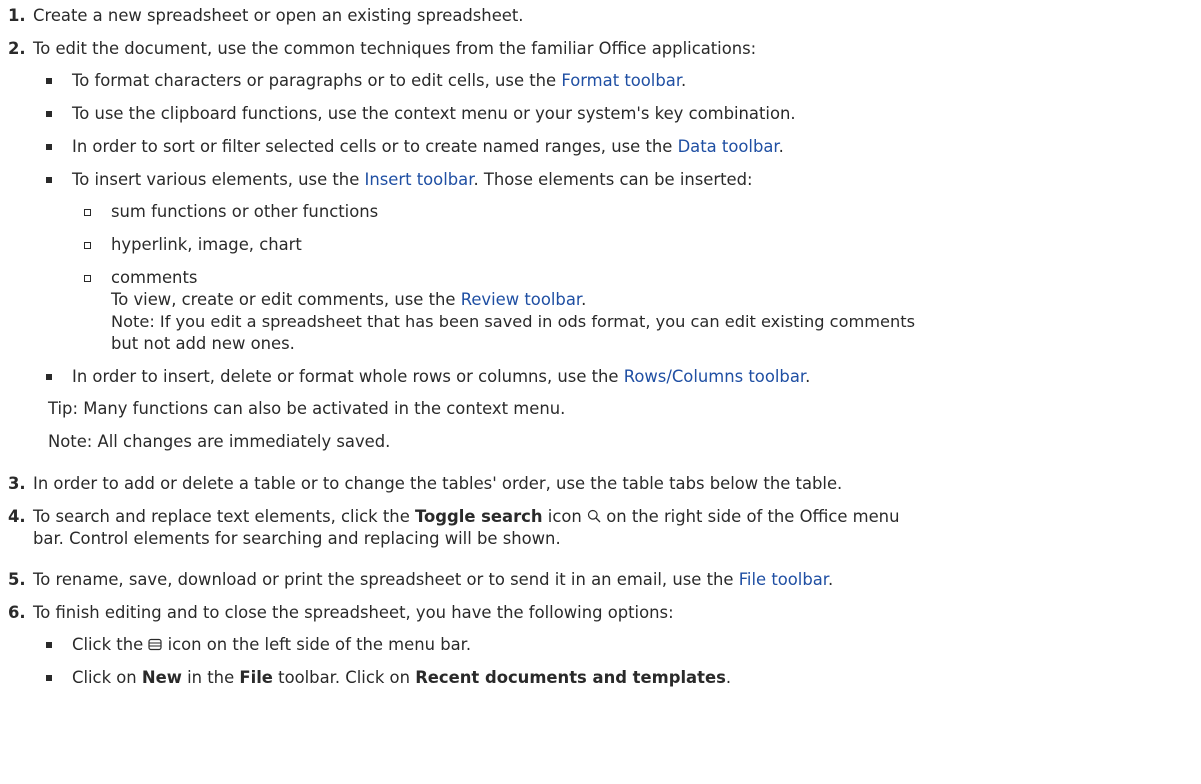  I want to click on insert-toolbar-link: Insert toolbar, so click(419, 179).